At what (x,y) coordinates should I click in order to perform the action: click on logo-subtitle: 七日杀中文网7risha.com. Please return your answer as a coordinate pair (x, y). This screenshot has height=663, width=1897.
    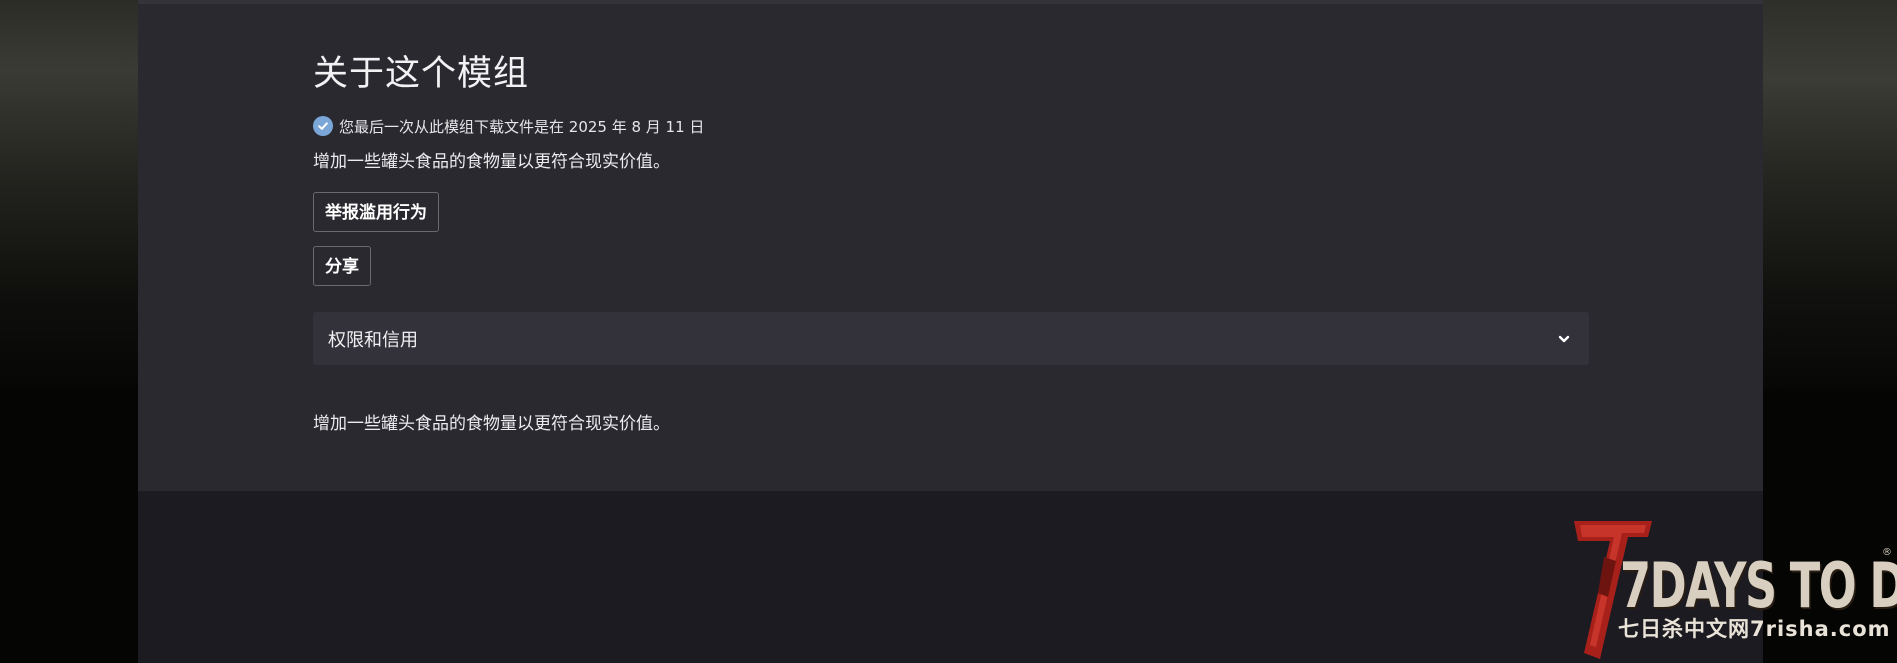
    Looking at the image, I should click on (1754, 629).